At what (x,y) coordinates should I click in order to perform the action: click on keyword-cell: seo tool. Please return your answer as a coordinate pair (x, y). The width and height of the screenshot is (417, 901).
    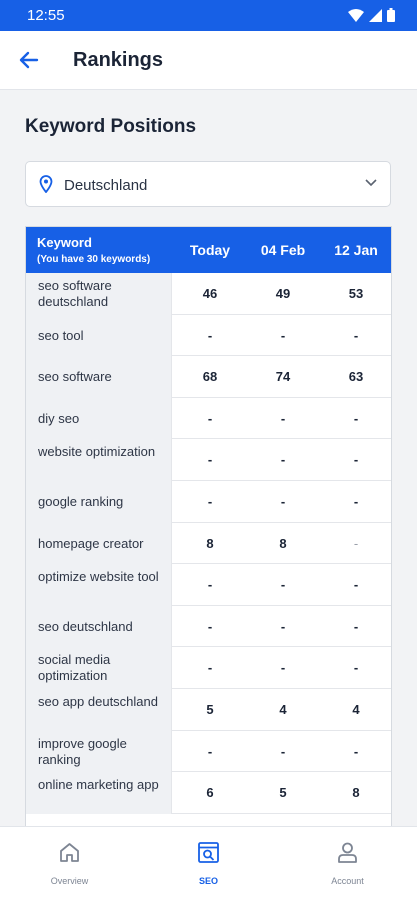
    Looking at the image, I should click on (99, 335).